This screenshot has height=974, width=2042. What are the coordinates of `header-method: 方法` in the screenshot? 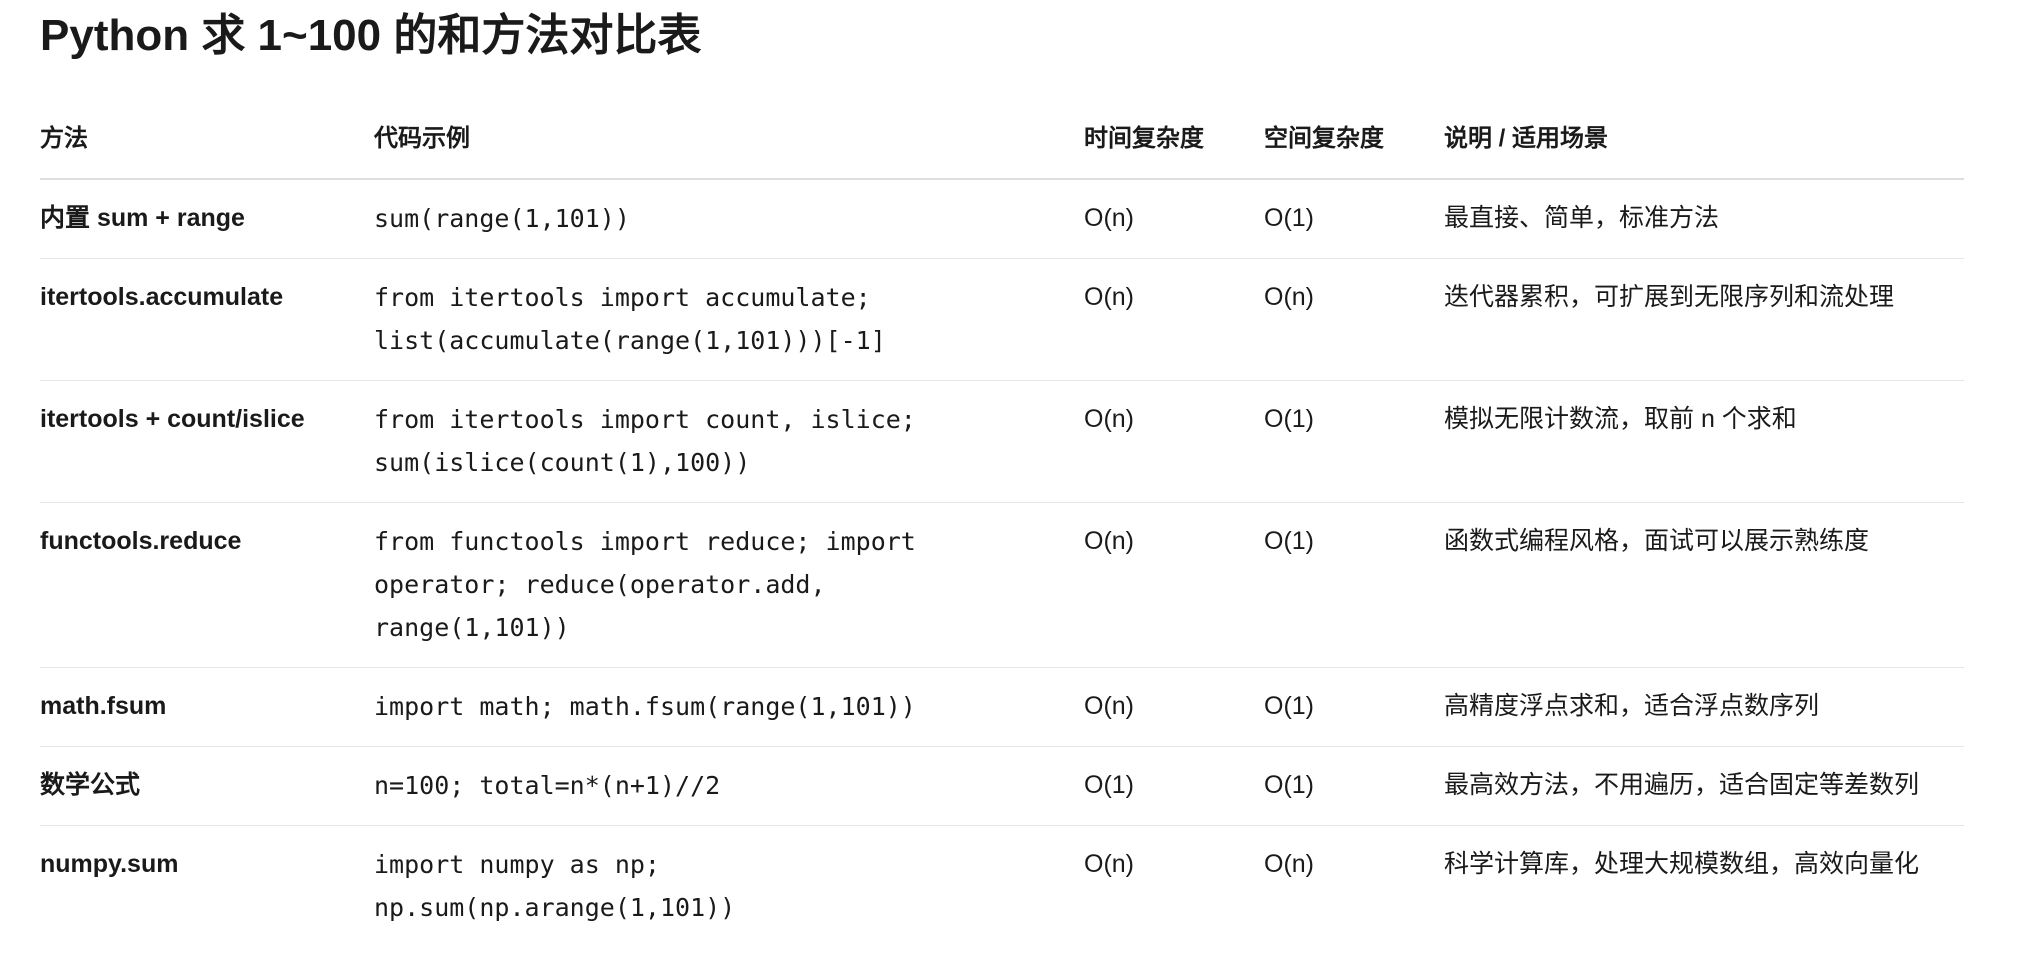 It's located at (207, 140).